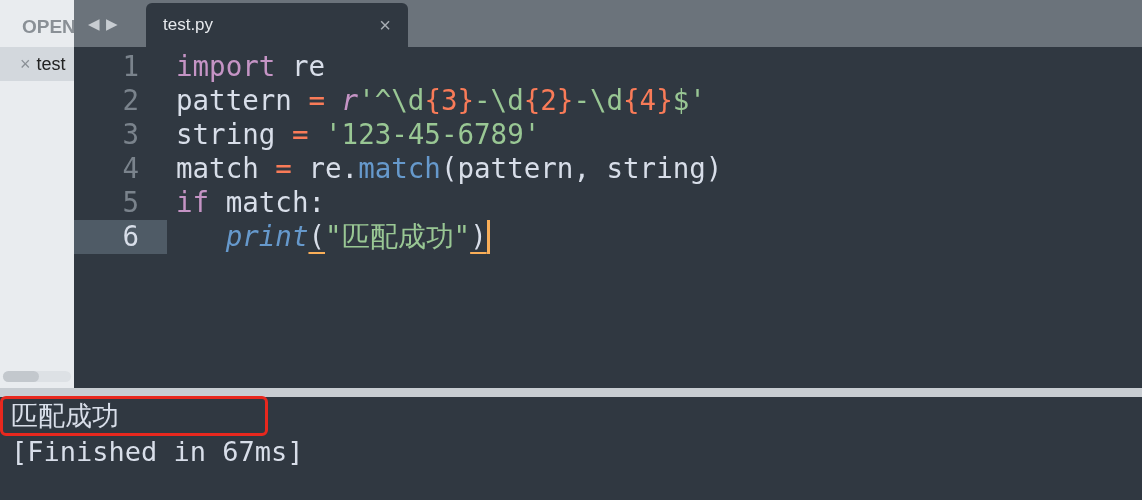 This screenshot has width=1142, height=500. I want to click on scrollbar, so click(37, 376).